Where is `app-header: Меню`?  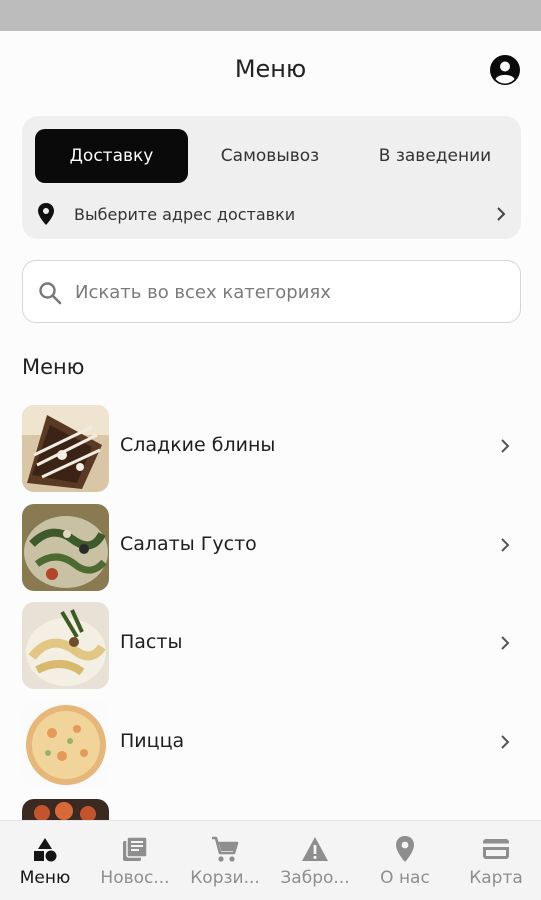
app-header: Меню is located at coordinates (270, 70).